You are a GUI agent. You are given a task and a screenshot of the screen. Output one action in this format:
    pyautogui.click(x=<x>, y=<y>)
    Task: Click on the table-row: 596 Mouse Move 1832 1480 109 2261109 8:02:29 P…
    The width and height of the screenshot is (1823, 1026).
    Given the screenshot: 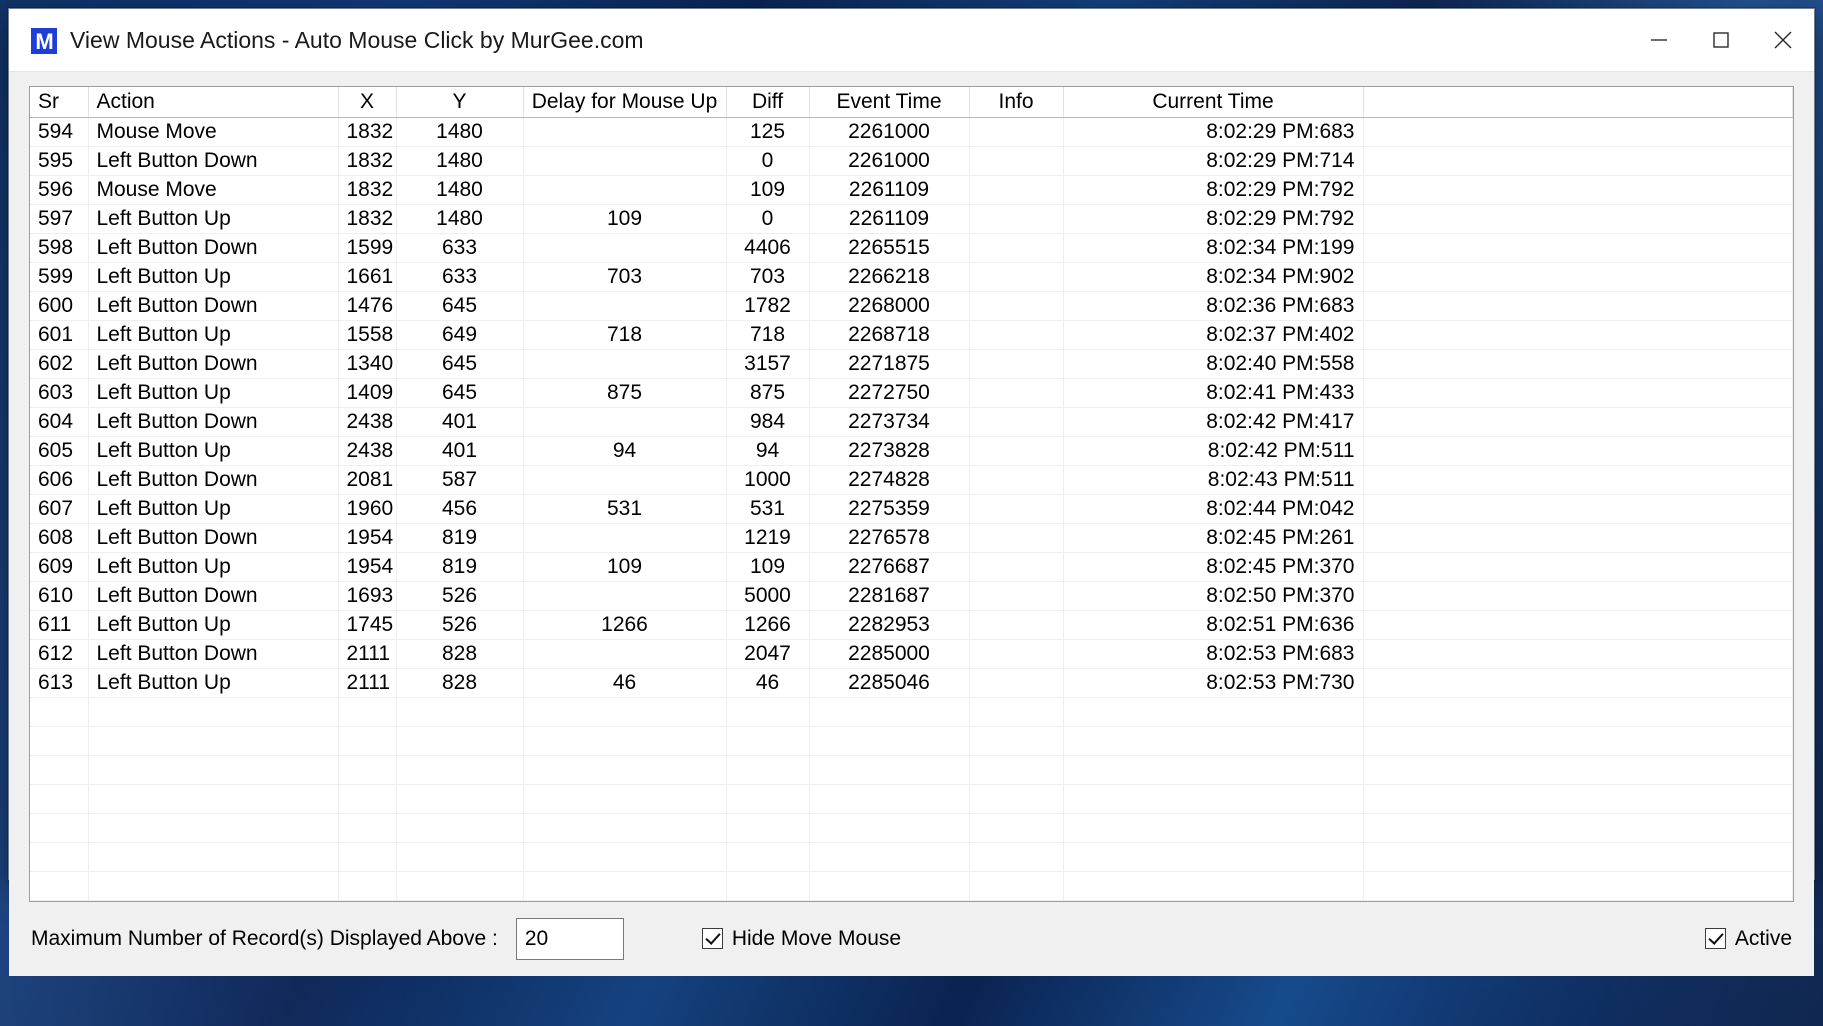 What is the action you would take?
    pyautogui.click(x=911, y=190)
    